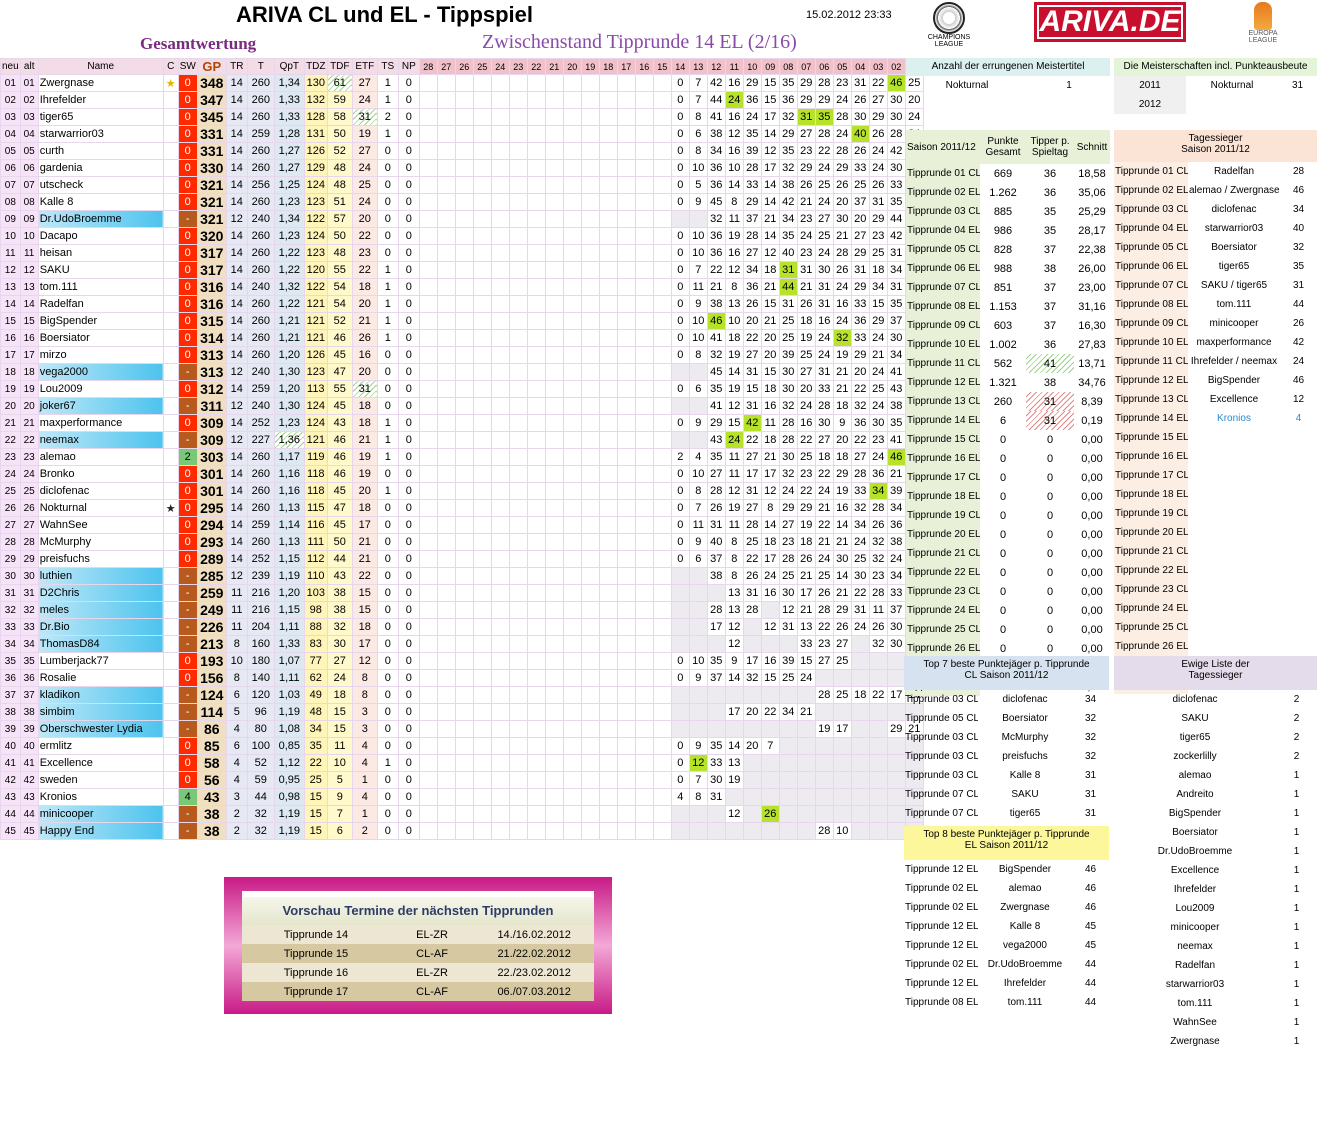  I want to click on ewige-liste-row-n: Boersiator, so click(1195, 832).